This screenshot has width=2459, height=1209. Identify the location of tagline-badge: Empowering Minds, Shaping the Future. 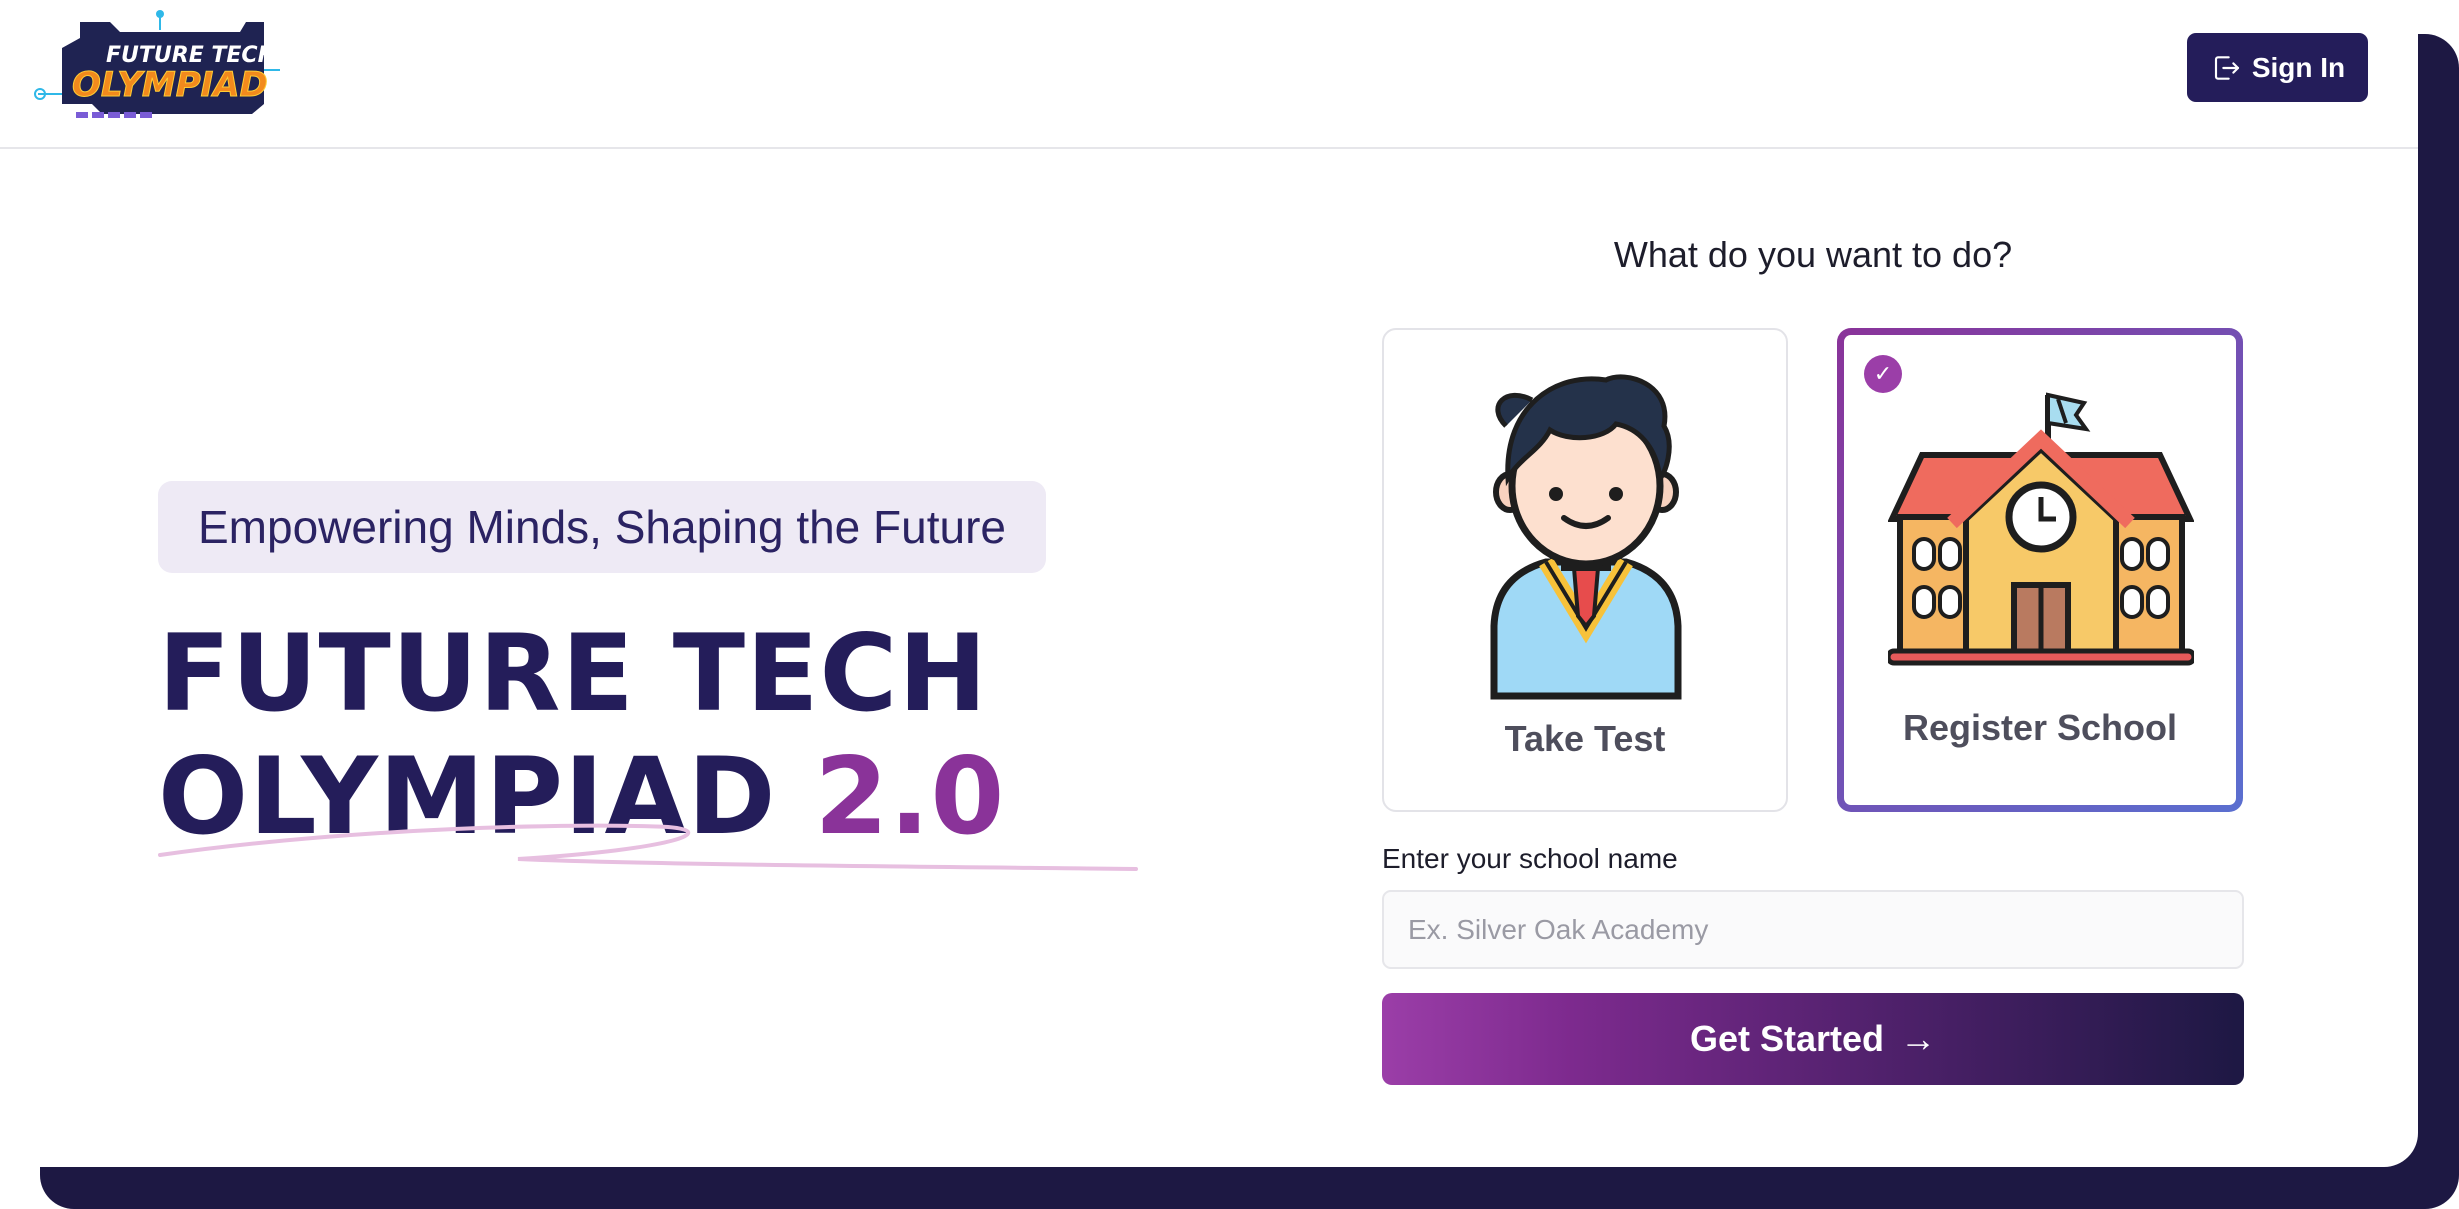
(602, 527).